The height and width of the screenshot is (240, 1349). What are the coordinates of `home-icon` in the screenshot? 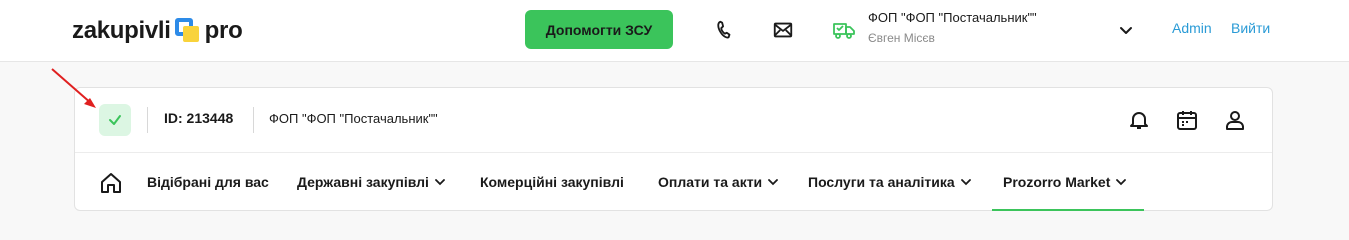 It's located at (111, 183).